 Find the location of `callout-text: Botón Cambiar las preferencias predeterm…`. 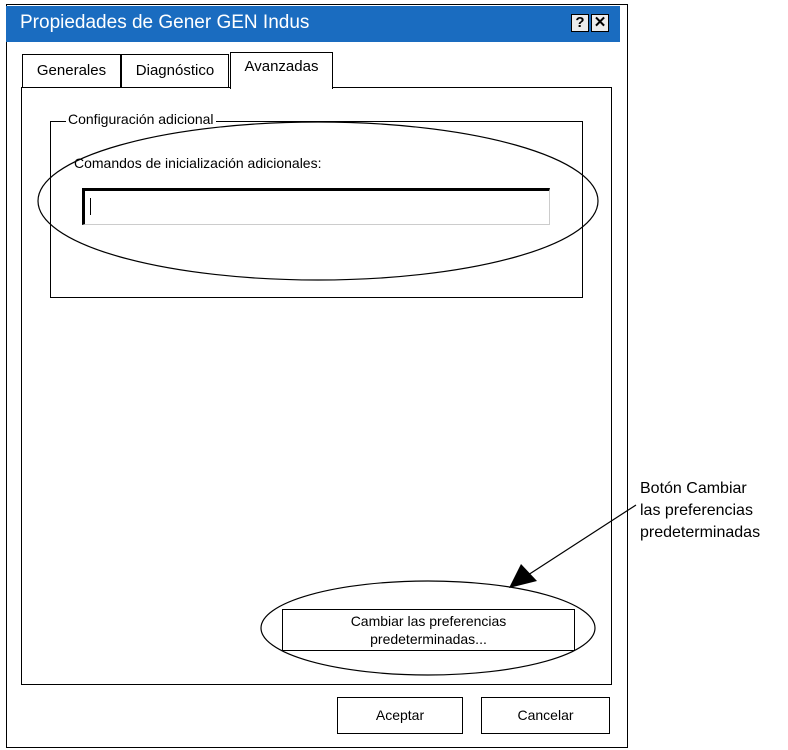

callout-text: Botón Cambiar las preferencias predeterm… is located at coordinates (700, 511).